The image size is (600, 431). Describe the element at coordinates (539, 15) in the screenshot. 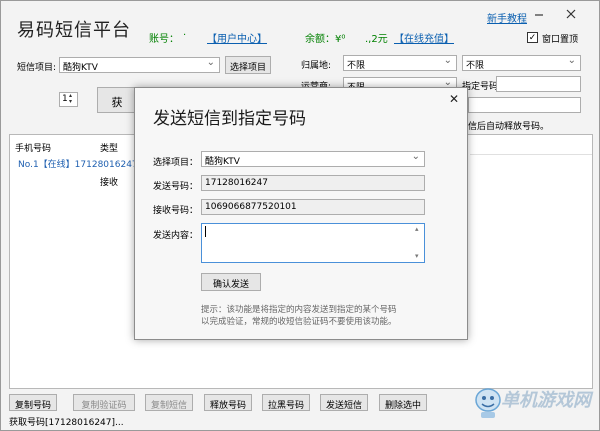

I see `minimize-icon` at that location.